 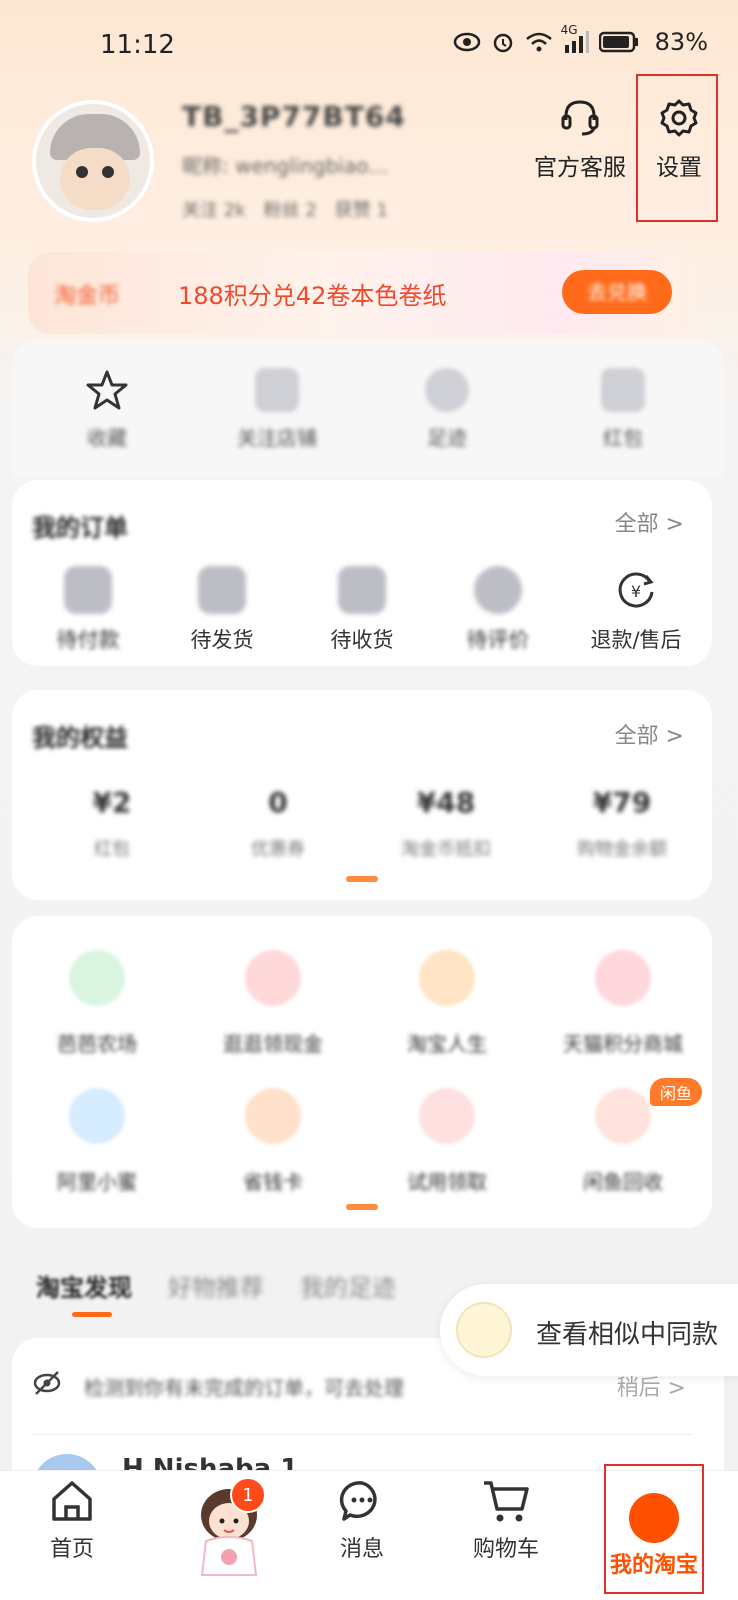 I want to click on customer-service-label: 官方客服, so click(x=580, y=168).